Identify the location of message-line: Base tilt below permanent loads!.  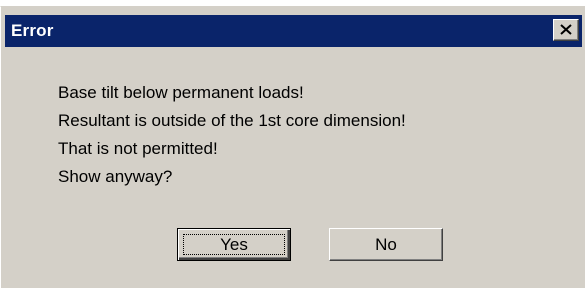
(181, 92).